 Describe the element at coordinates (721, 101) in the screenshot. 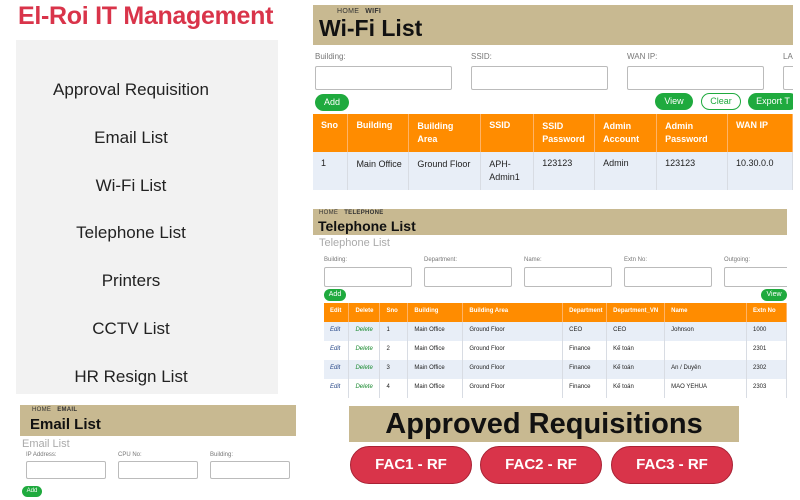

I see `wifi-clear-button: Clear` at that location.